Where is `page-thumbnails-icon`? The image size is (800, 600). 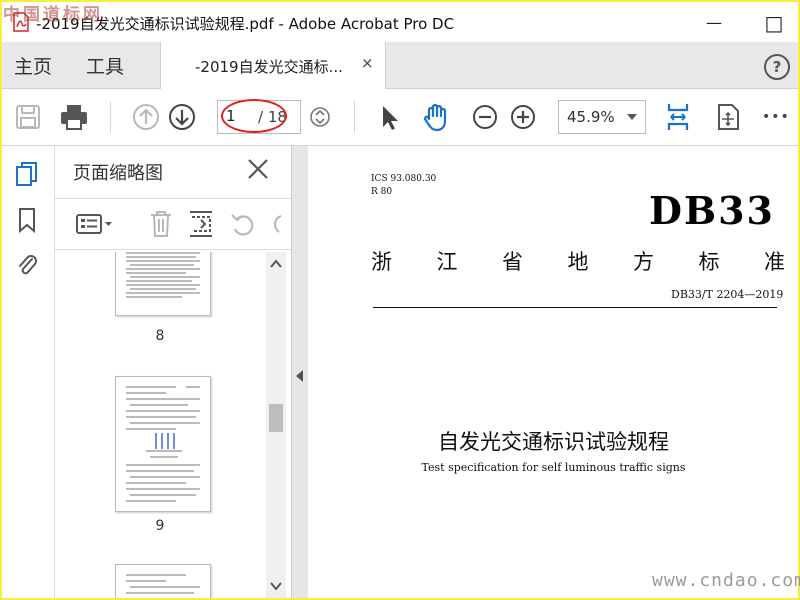
page-thumbnails-icon is located at coordinates (27, 174).